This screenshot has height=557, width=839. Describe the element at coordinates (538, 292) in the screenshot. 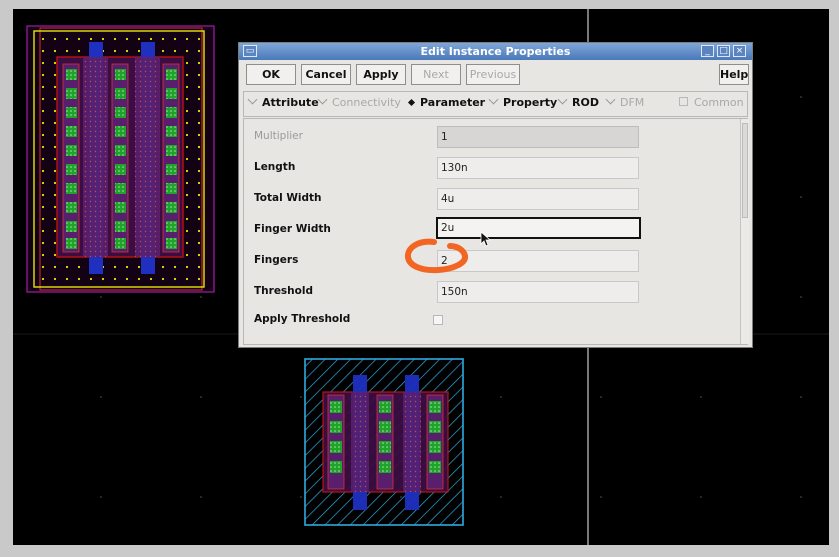

I see `threshold-field: 150n` at that location.